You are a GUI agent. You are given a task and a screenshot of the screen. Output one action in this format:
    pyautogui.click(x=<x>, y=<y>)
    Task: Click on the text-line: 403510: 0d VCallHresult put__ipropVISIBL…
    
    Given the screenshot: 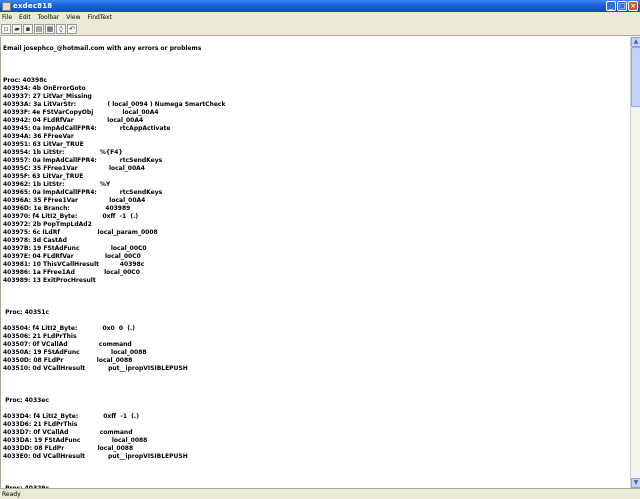 What is the action you would take?
    pyautogui.click(x=95, y=368)
    